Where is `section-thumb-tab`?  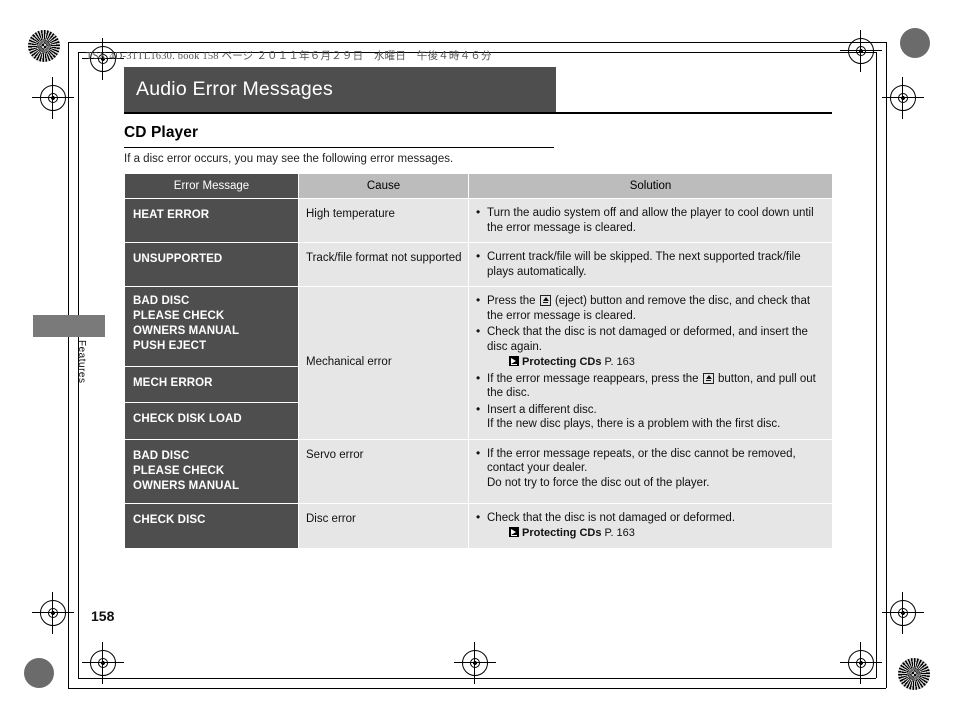 section-thumb-tab is located at coordinates (69, 326).